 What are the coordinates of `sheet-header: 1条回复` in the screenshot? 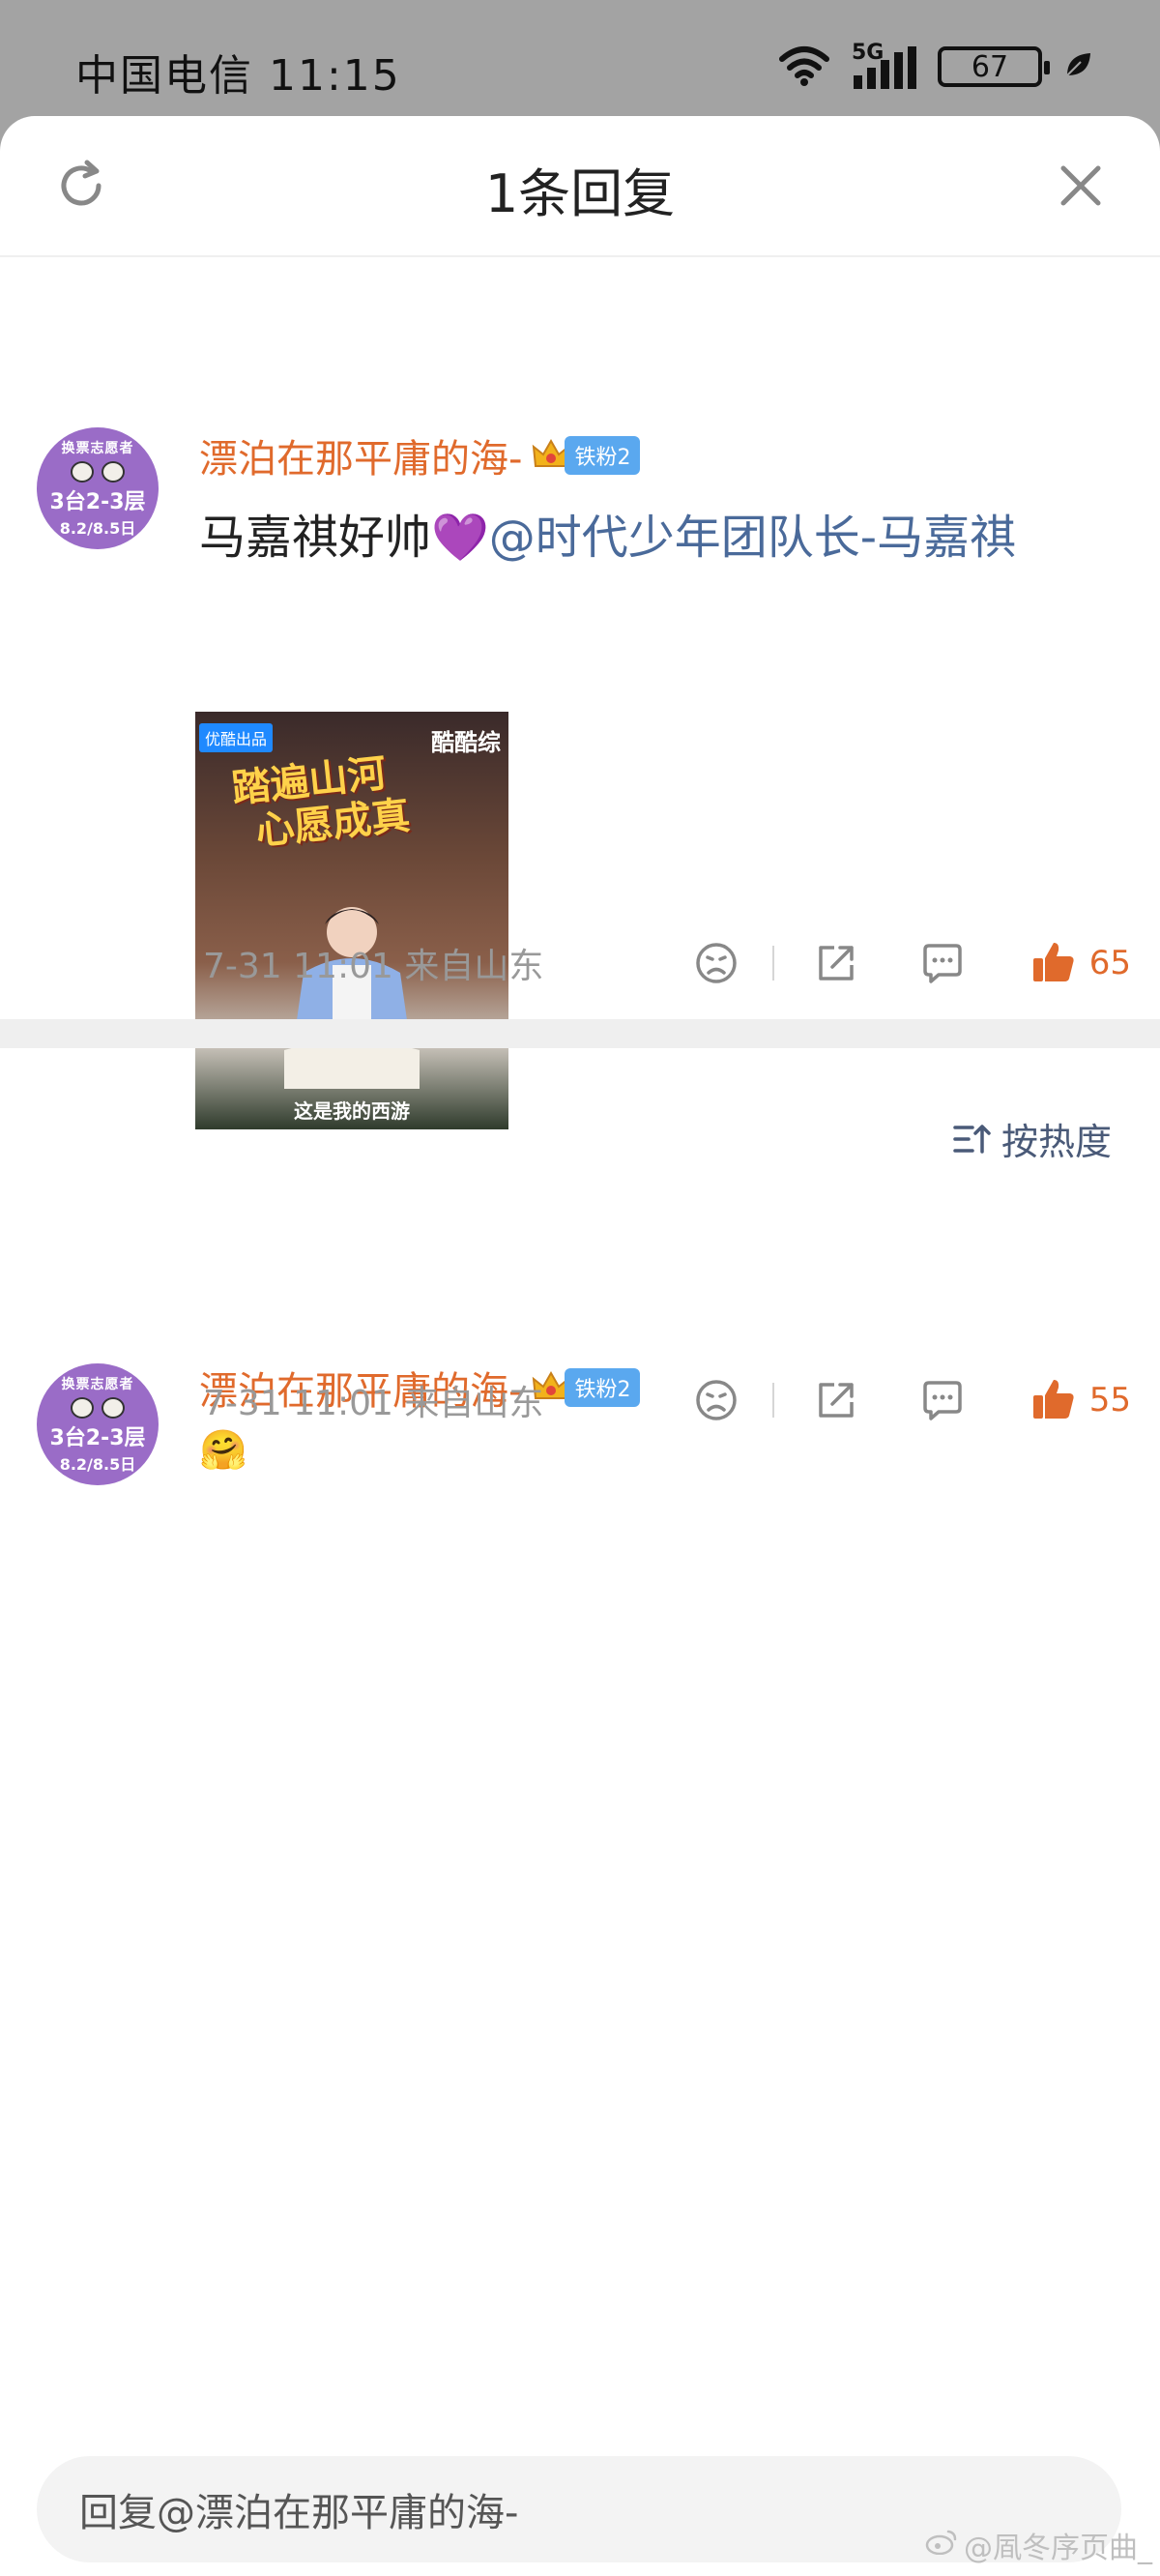 It's located at (580, 186).